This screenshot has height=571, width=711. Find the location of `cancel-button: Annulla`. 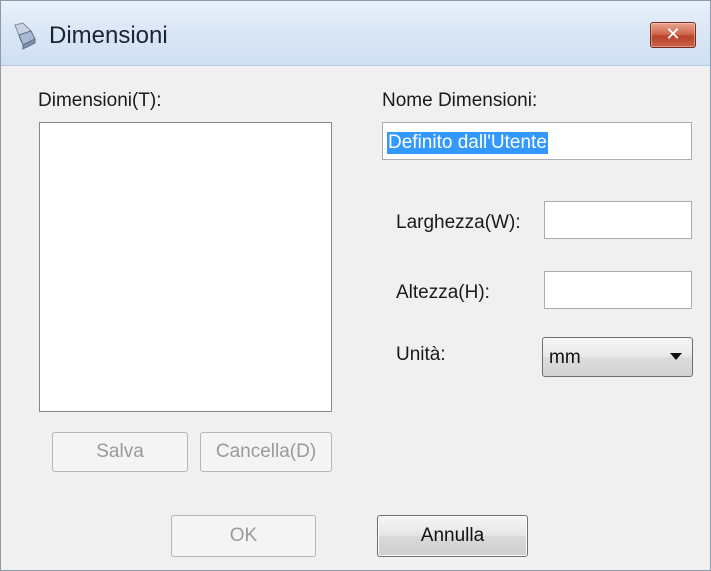

cancel-button: Annulla is located at coordinates (452, 536).